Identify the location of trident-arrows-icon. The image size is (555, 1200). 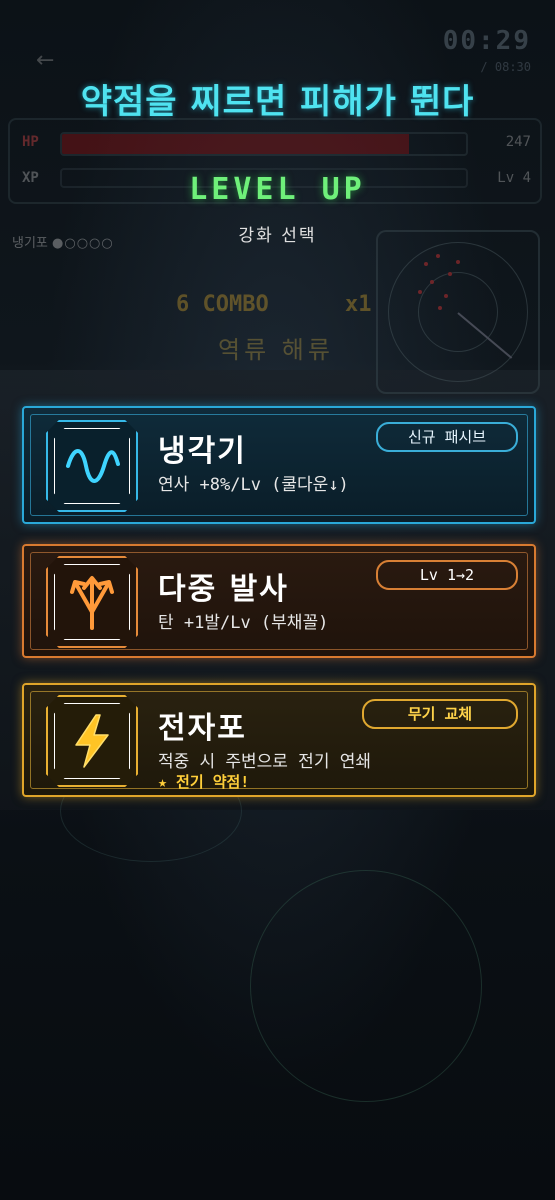
(92, 603).